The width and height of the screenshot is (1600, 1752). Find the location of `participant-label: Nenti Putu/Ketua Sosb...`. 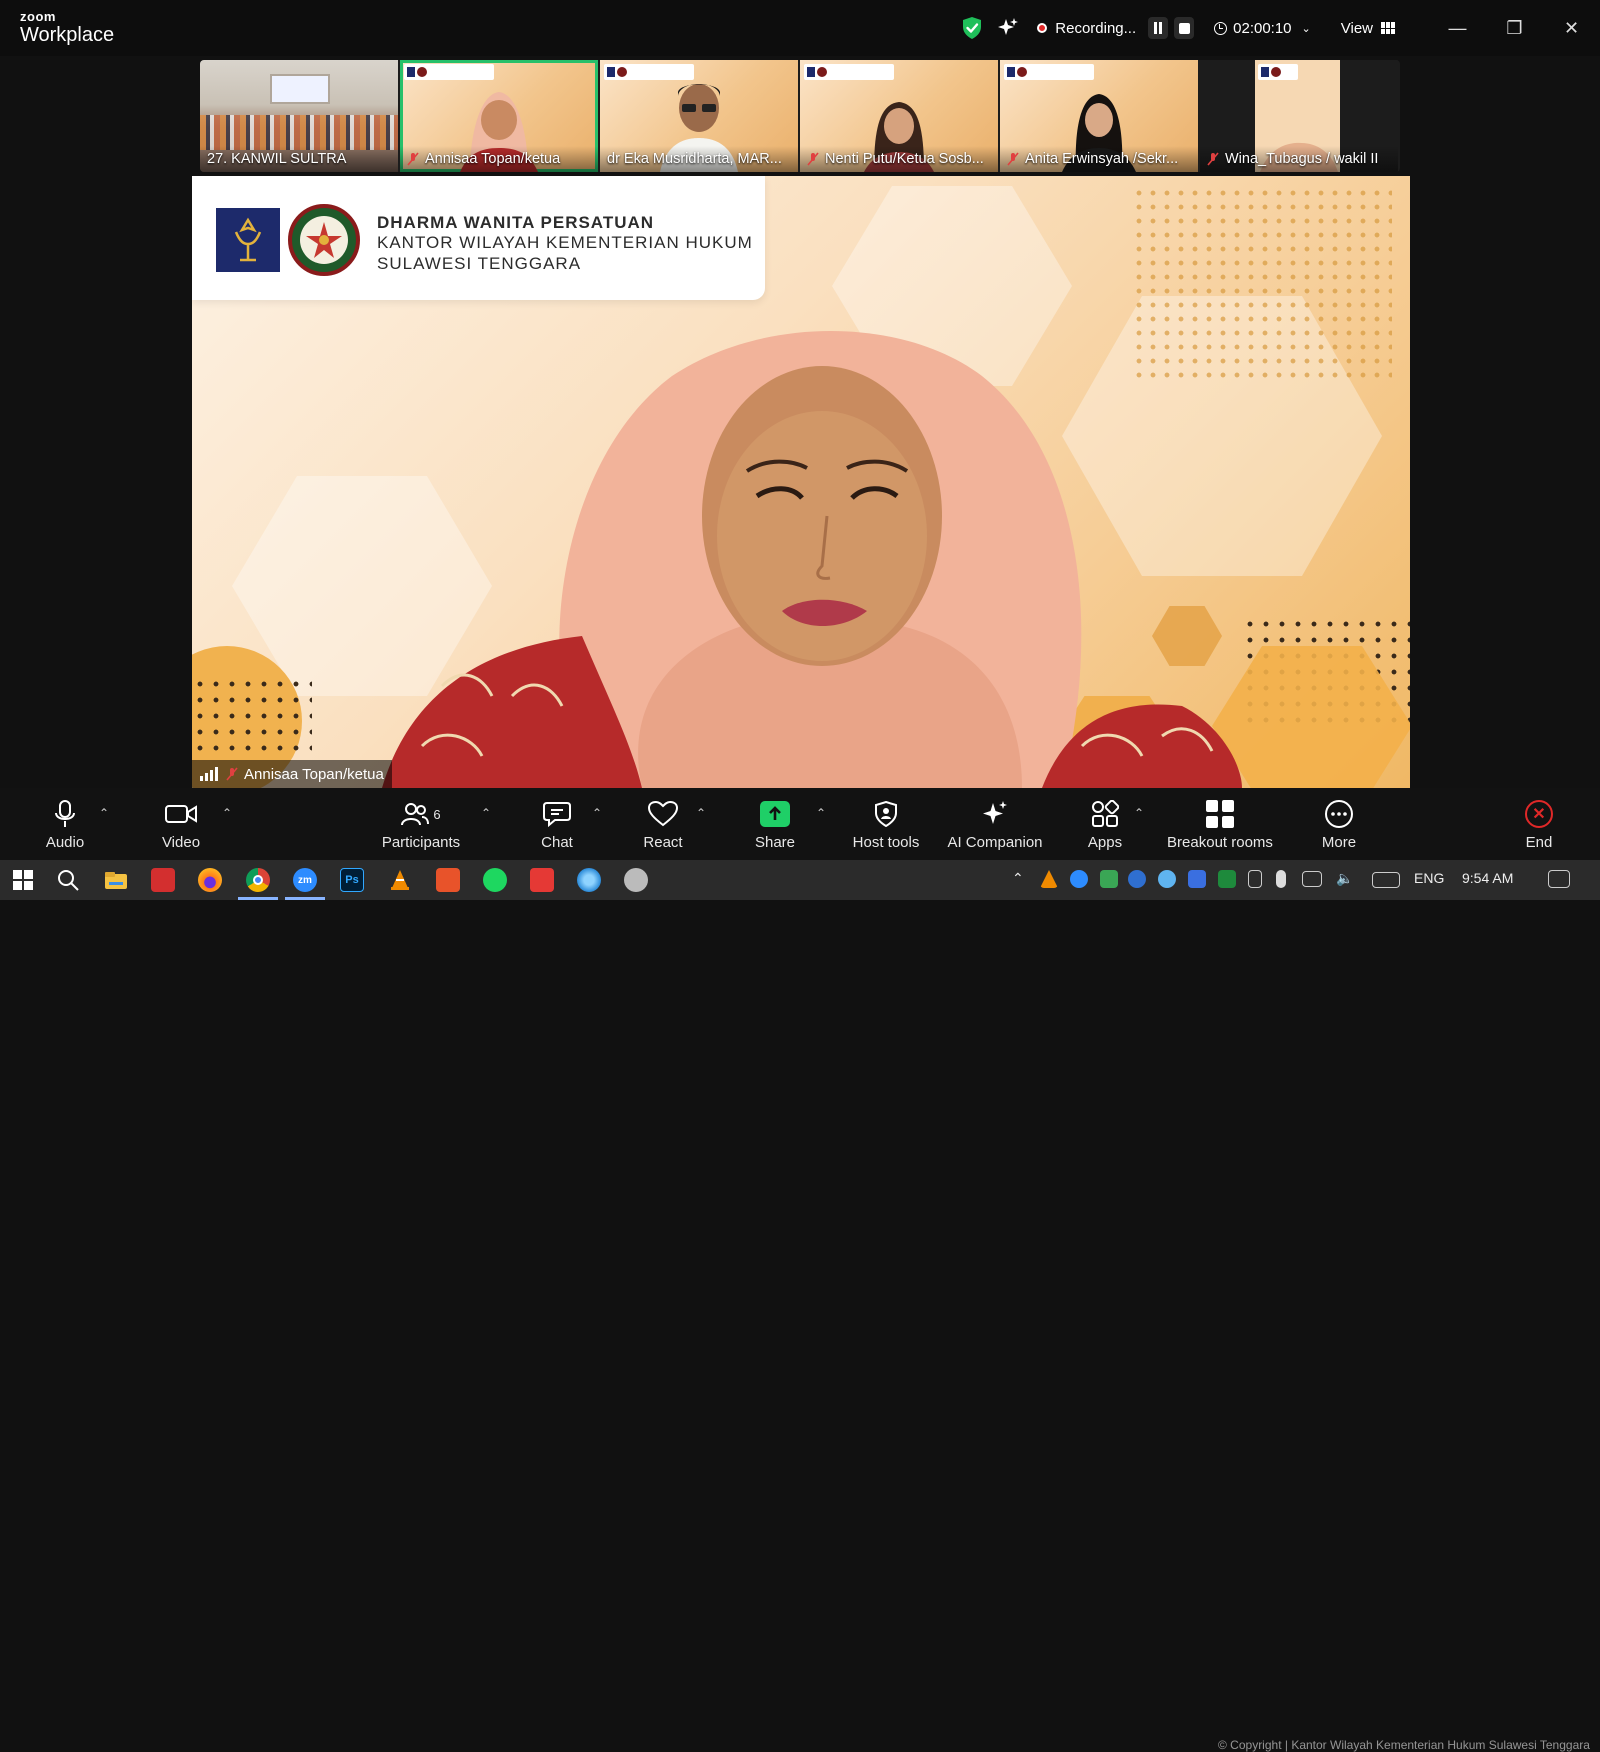

participant-label: Nenti Putu/Ketua Sosb... is located at coordinates (899, 159).